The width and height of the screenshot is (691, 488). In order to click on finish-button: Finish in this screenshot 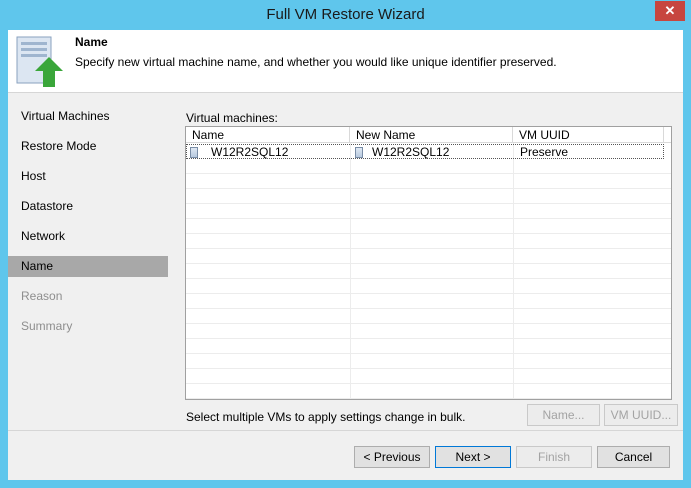, I will do `click(554, 457)`.